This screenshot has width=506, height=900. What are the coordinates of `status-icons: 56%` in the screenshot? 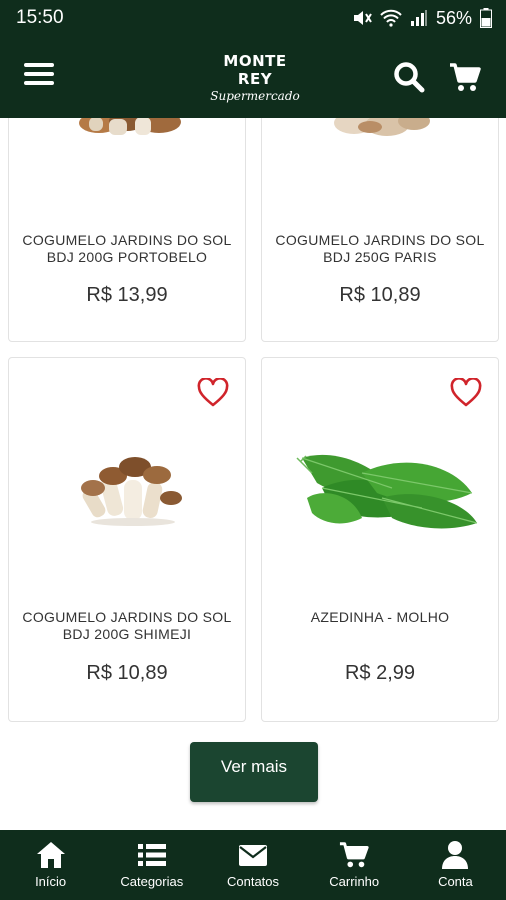 It's located at (422, 18).